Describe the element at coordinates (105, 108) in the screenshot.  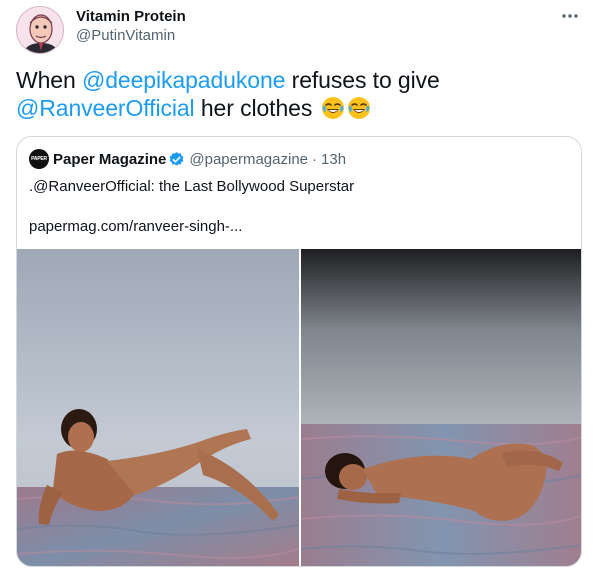
I see `mention-ranveerofficial: @RanveerOfficial` at that location.